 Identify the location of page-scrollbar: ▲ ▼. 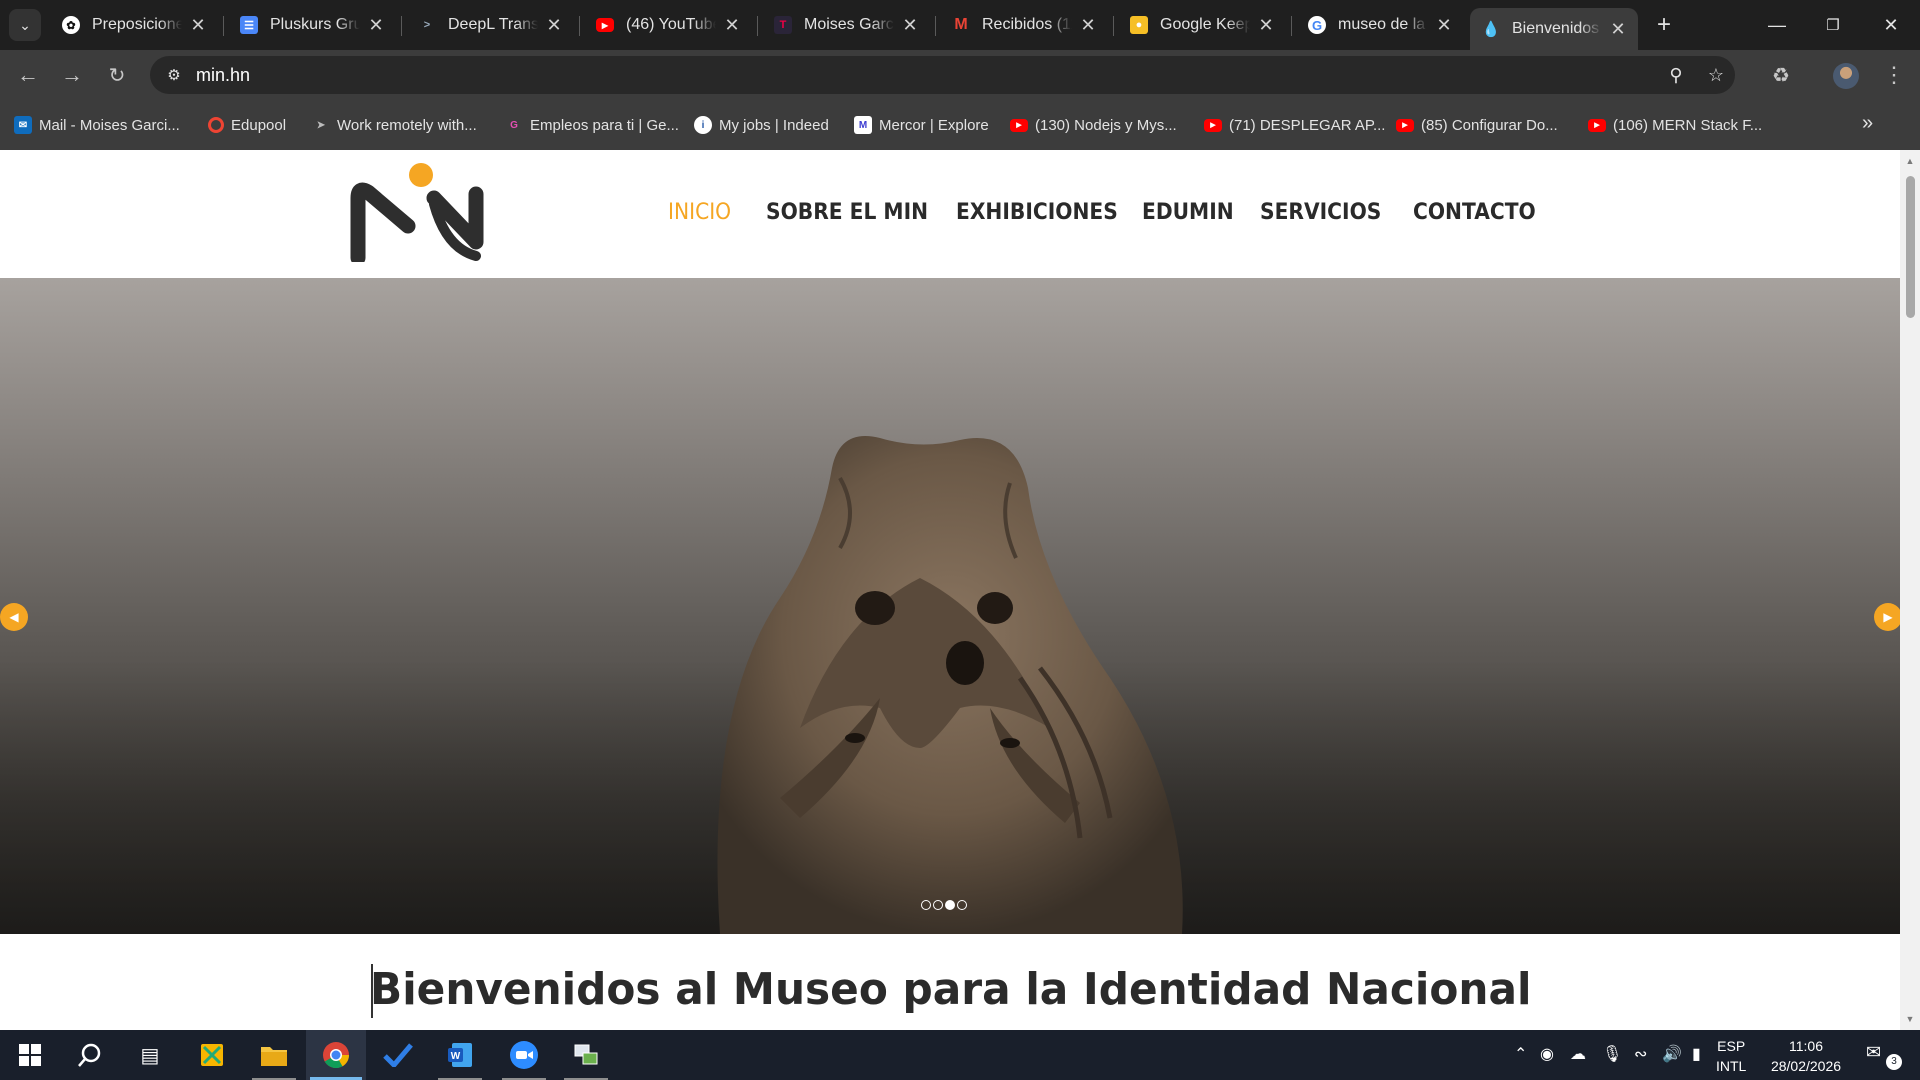
(1910, 590).